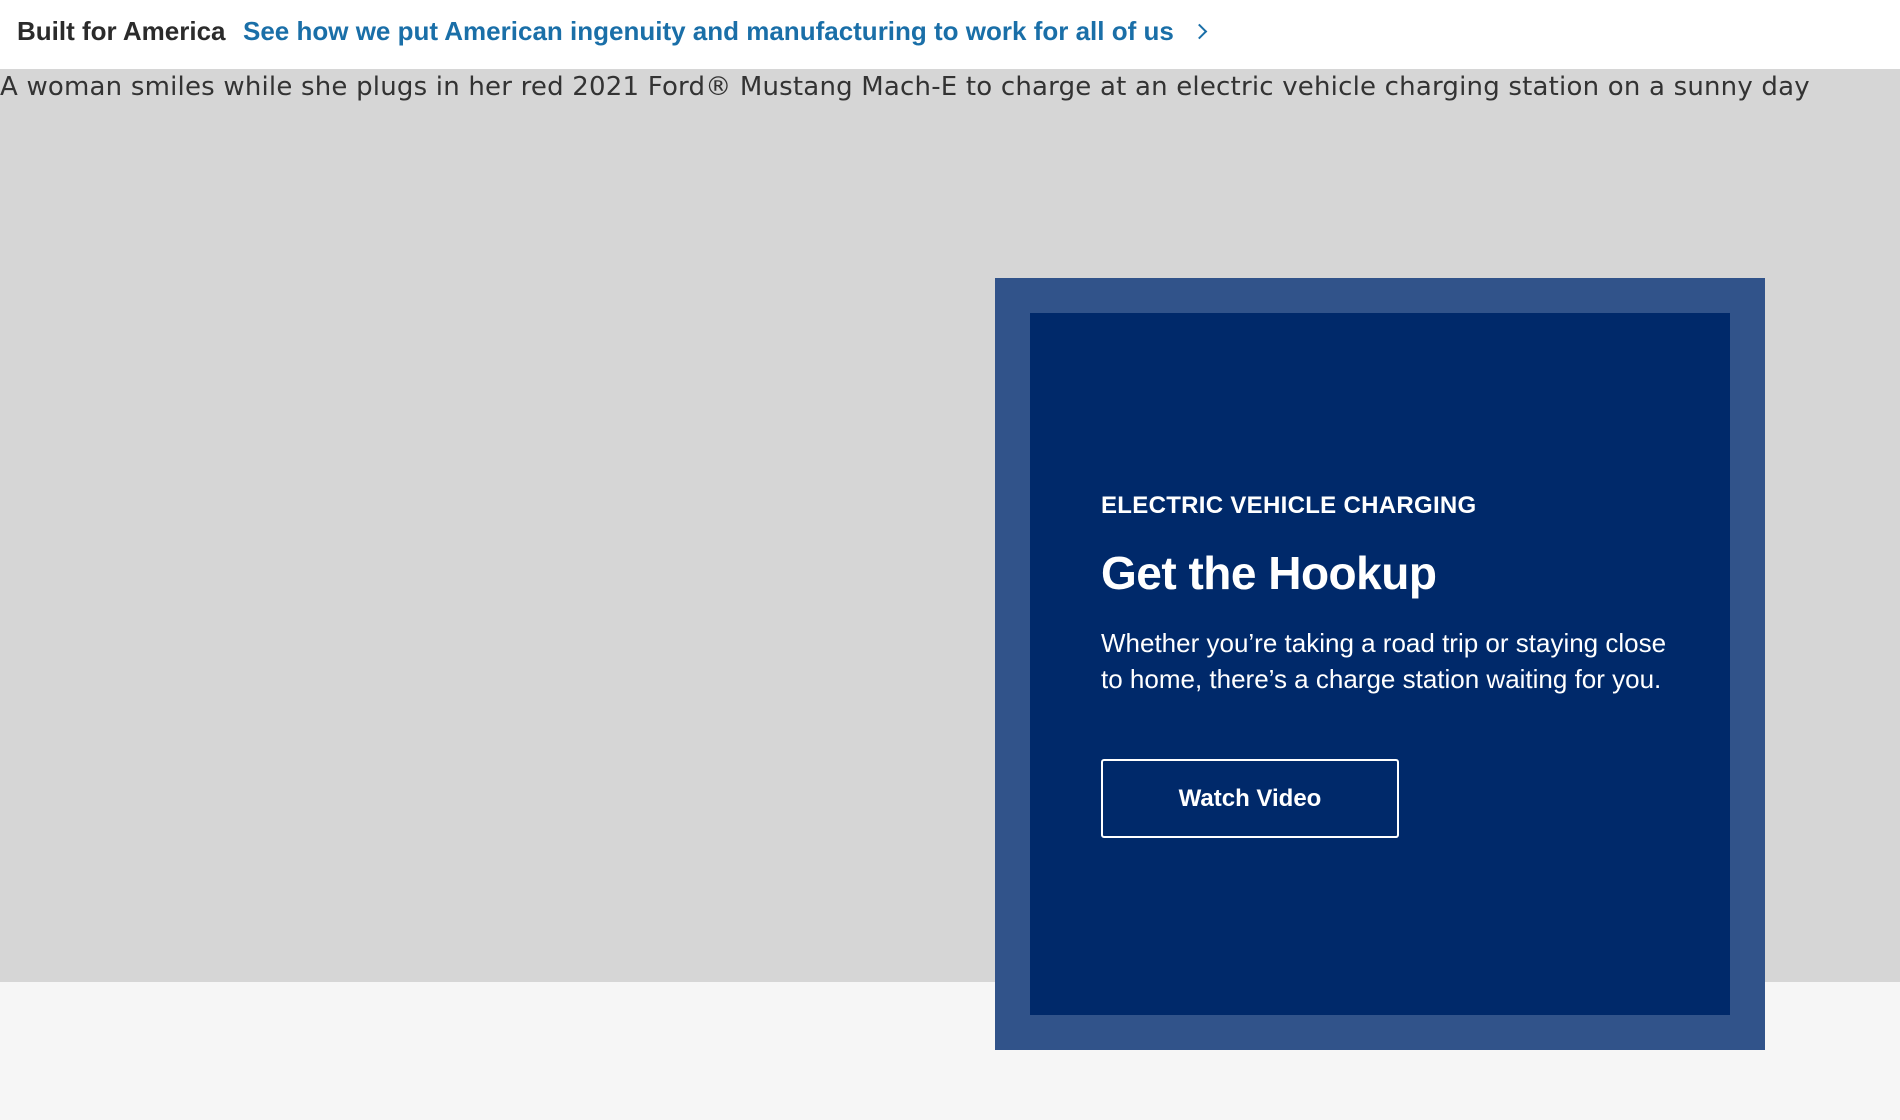 The image size is (1900, 1120). I want to click on banner-title: Built for America, so click(121, 31).